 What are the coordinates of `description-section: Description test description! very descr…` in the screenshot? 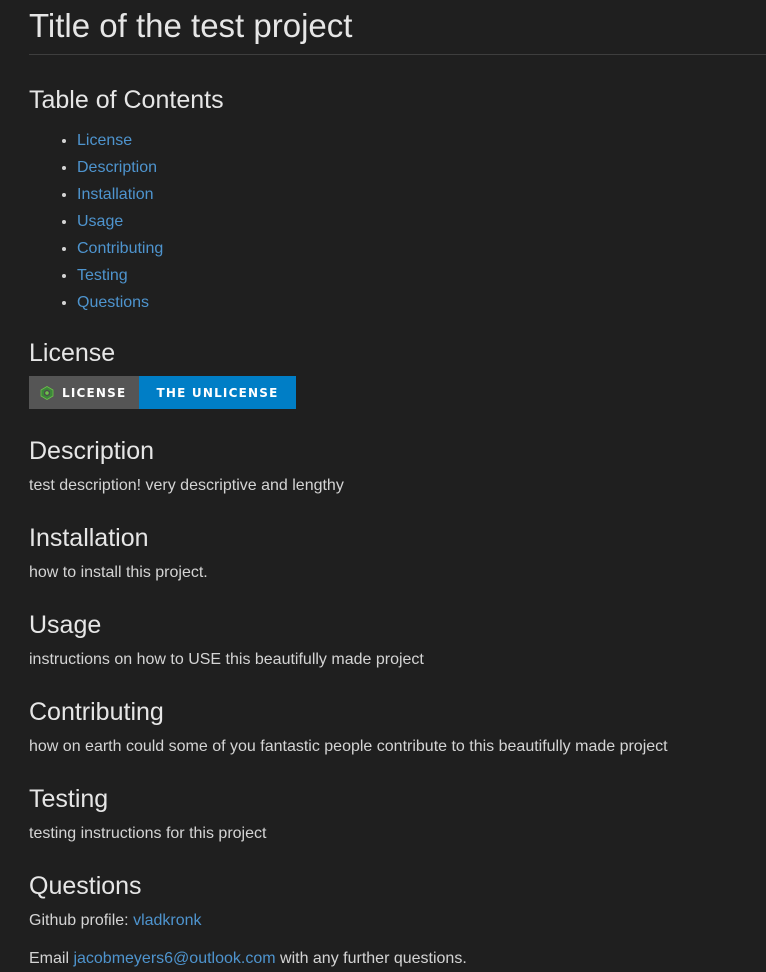 It's located at (397, 466).